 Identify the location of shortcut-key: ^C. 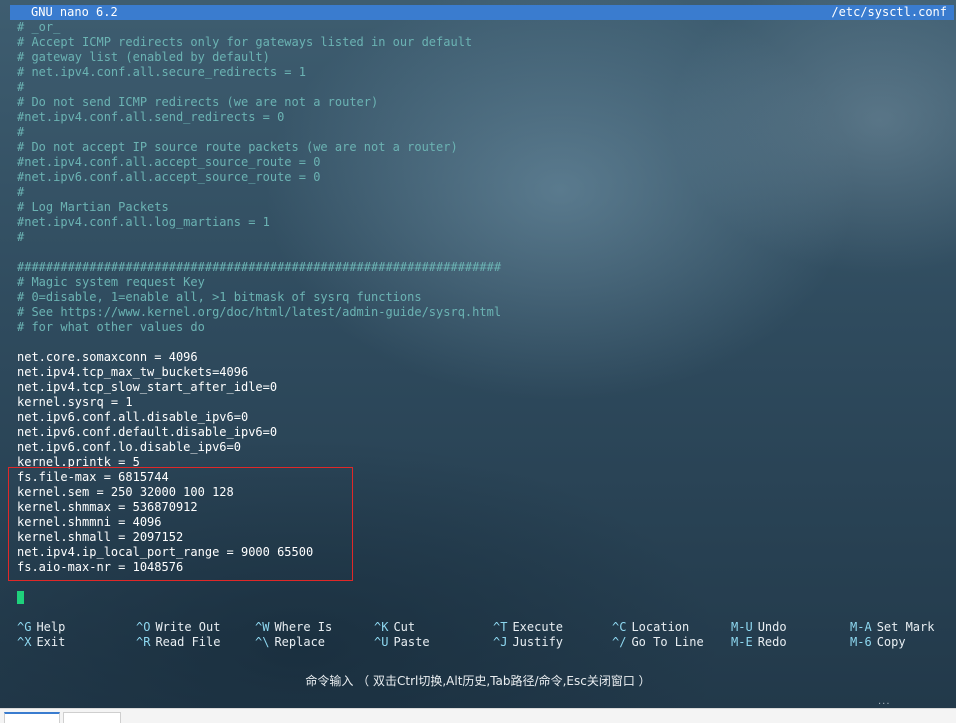
(619, 627).